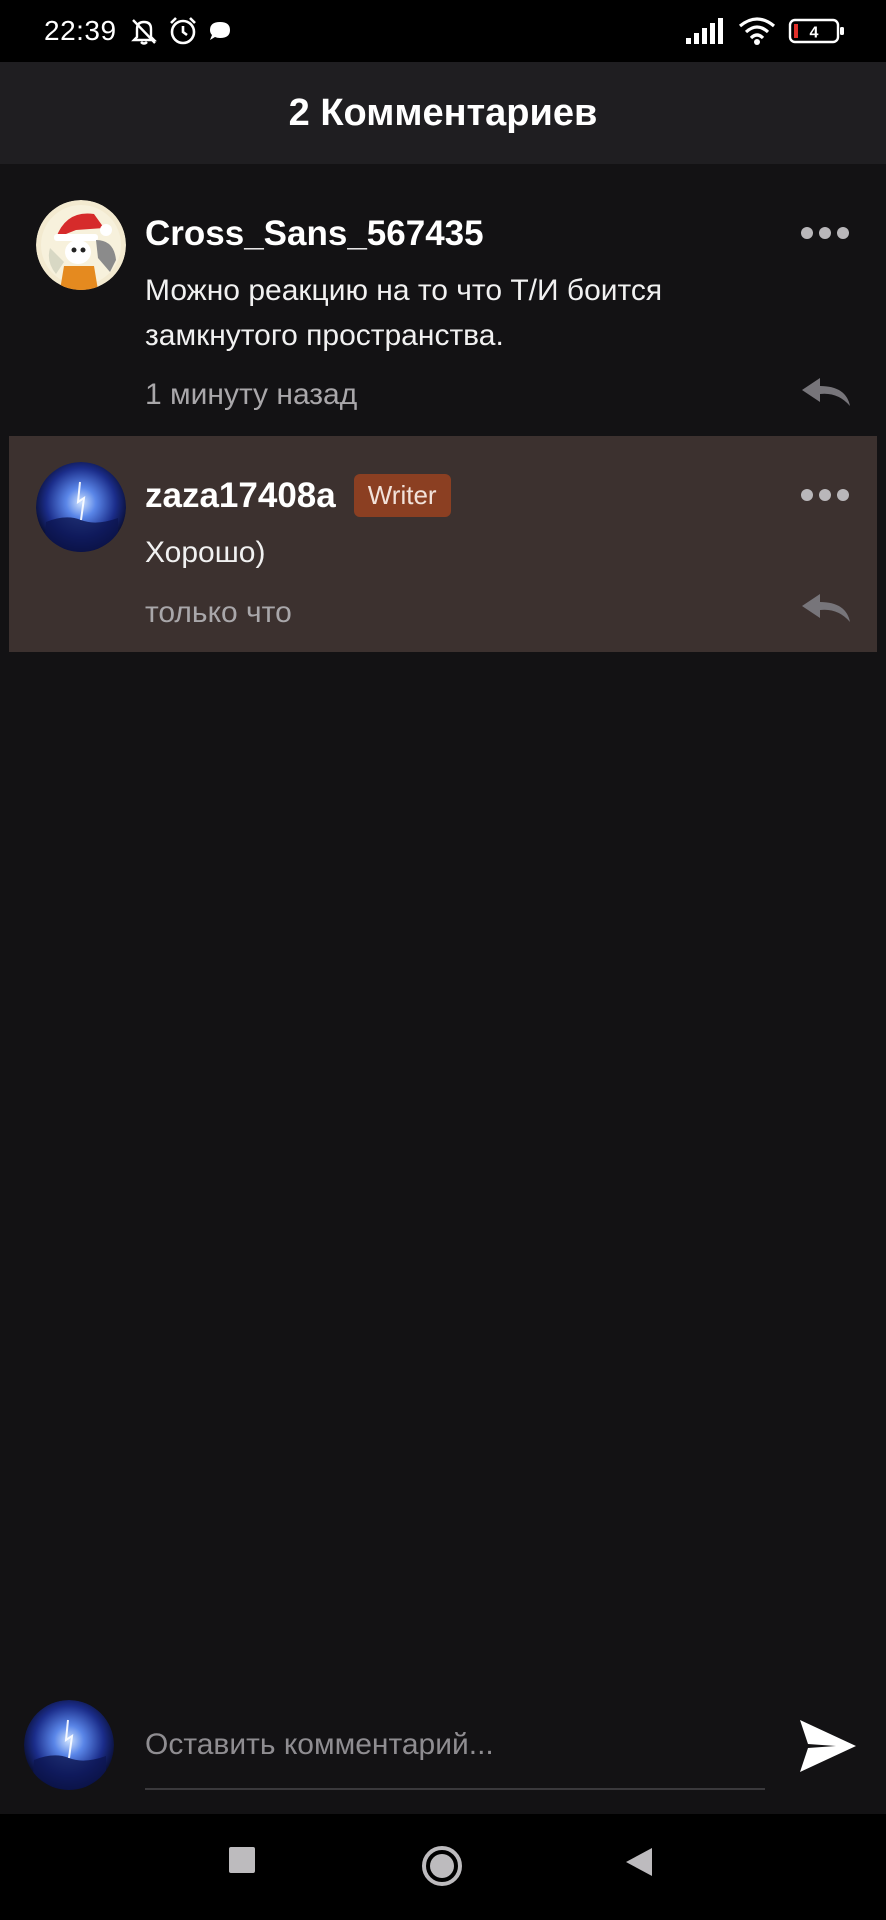  I want to click on compose-bar, so click(443, 1747).